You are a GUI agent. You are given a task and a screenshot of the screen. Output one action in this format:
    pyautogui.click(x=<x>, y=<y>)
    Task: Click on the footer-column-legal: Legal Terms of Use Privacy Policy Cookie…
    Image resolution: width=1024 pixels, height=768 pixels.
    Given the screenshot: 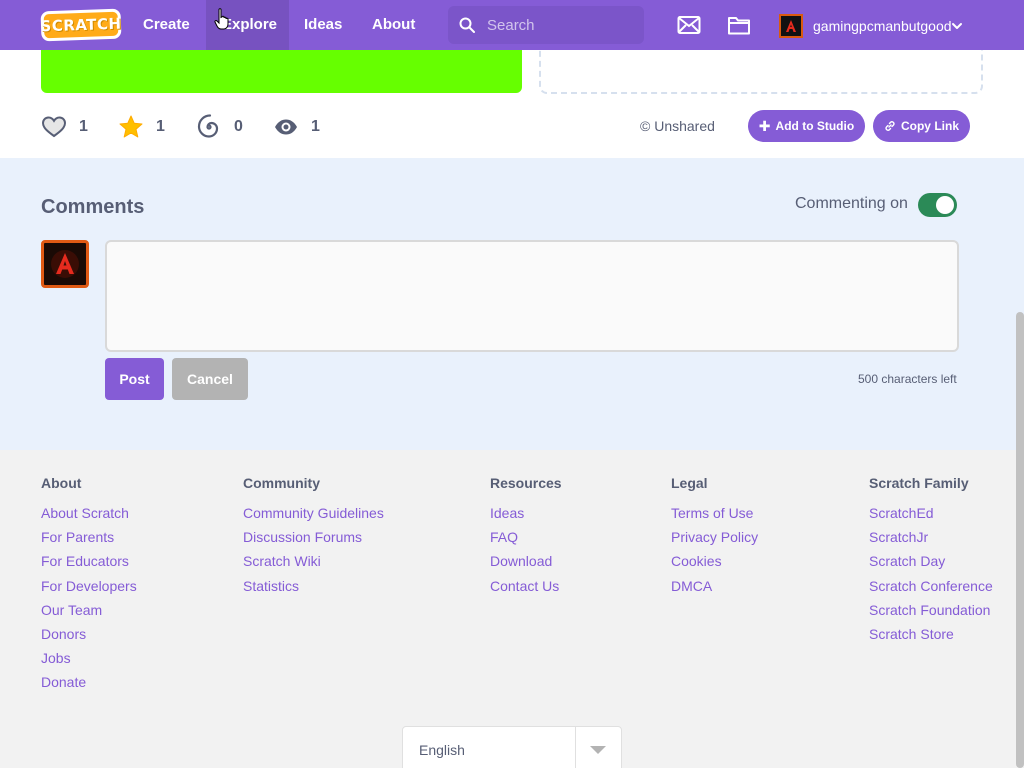 What is the action you would take?
    pyautogui.click(x=714, y=538)
    